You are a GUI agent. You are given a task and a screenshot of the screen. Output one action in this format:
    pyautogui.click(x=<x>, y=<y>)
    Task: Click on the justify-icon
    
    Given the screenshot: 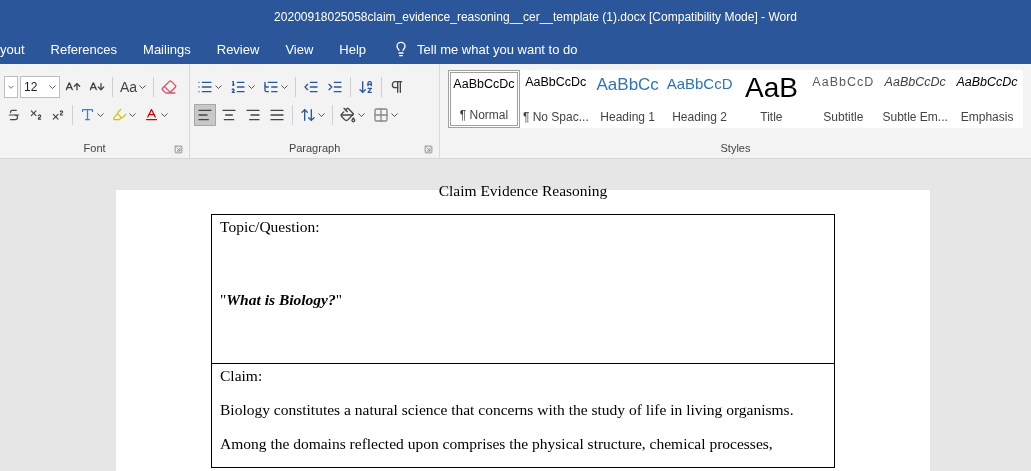 What is the action you would take?
    pyautogui.click(x=277, y=115)
    